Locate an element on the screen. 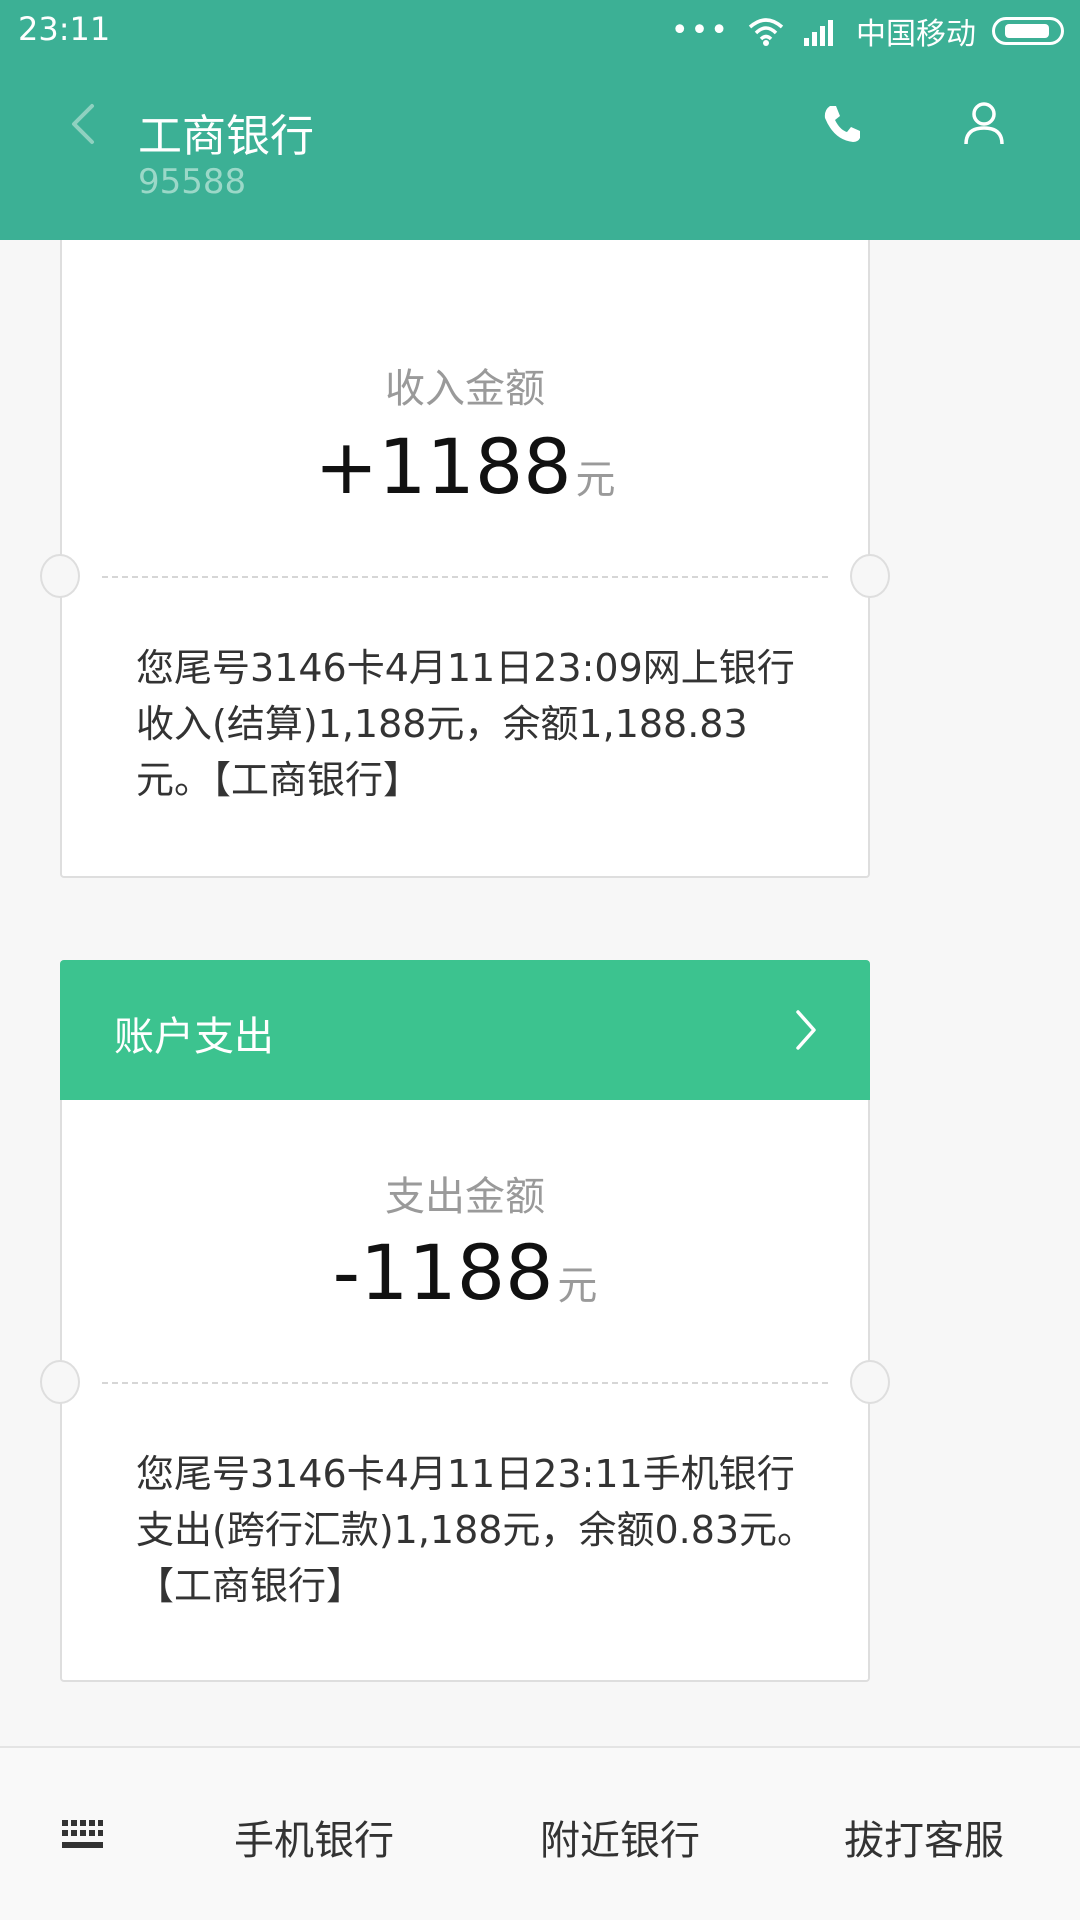 The height and width of the screenshot is (1920, 1080). carrier-name: 中国移动 is located at coordinates (916, 34).